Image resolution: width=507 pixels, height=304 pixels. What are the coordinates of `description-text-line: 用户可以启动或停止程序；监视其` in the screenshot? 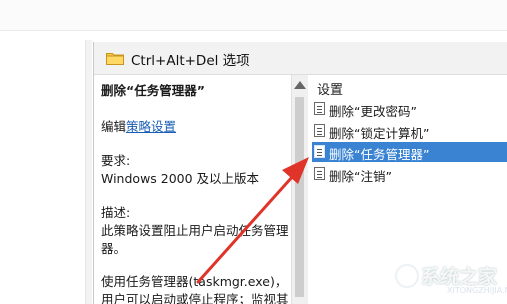 It's located at (195, 298).